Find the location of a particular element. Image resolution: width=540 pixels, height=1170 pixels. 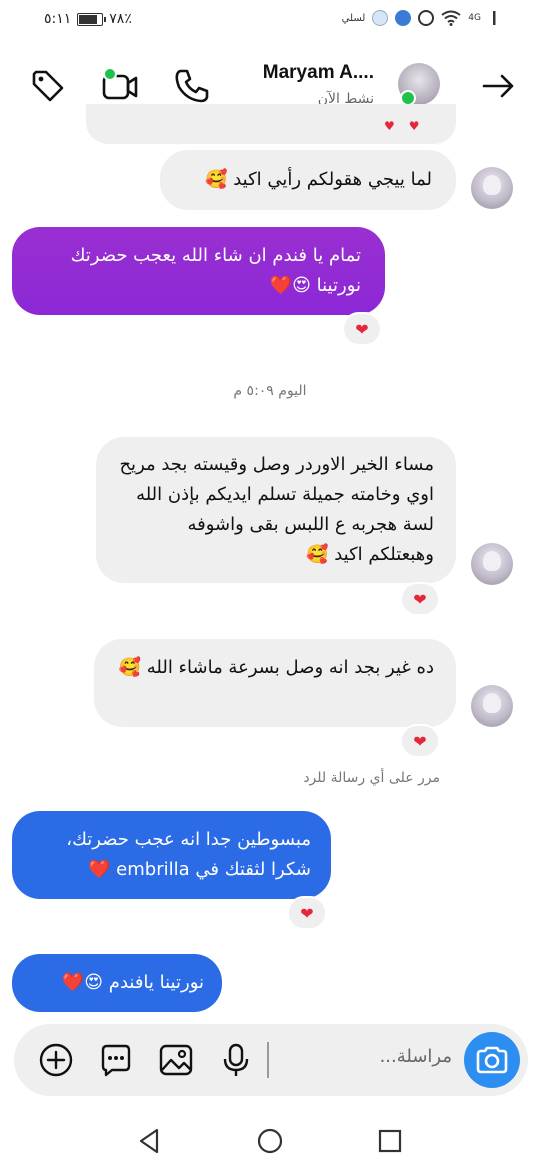

reply-hint: مرر على أي رسالة للرد is located at coordinates (371, 778).